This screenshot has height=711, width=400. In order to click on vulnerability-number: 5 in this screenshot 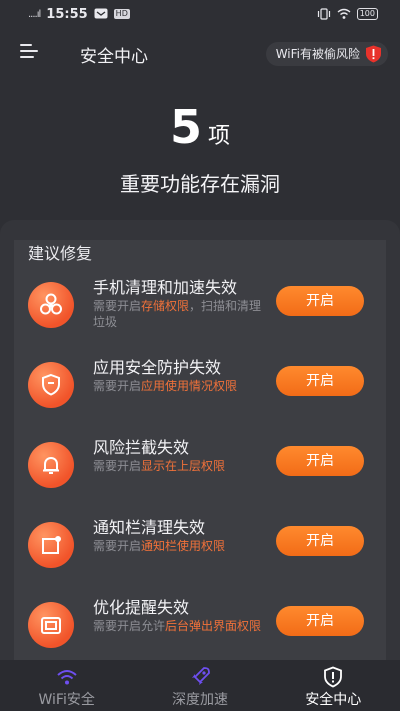, I will do `click(185, 127)`.